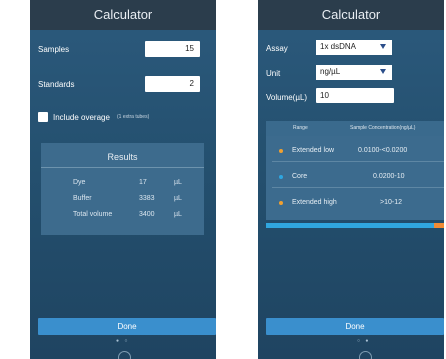  Describe the element at coordinates (389, 176) in the screenshot. I see `range-value: 0.0200-10` at that location.